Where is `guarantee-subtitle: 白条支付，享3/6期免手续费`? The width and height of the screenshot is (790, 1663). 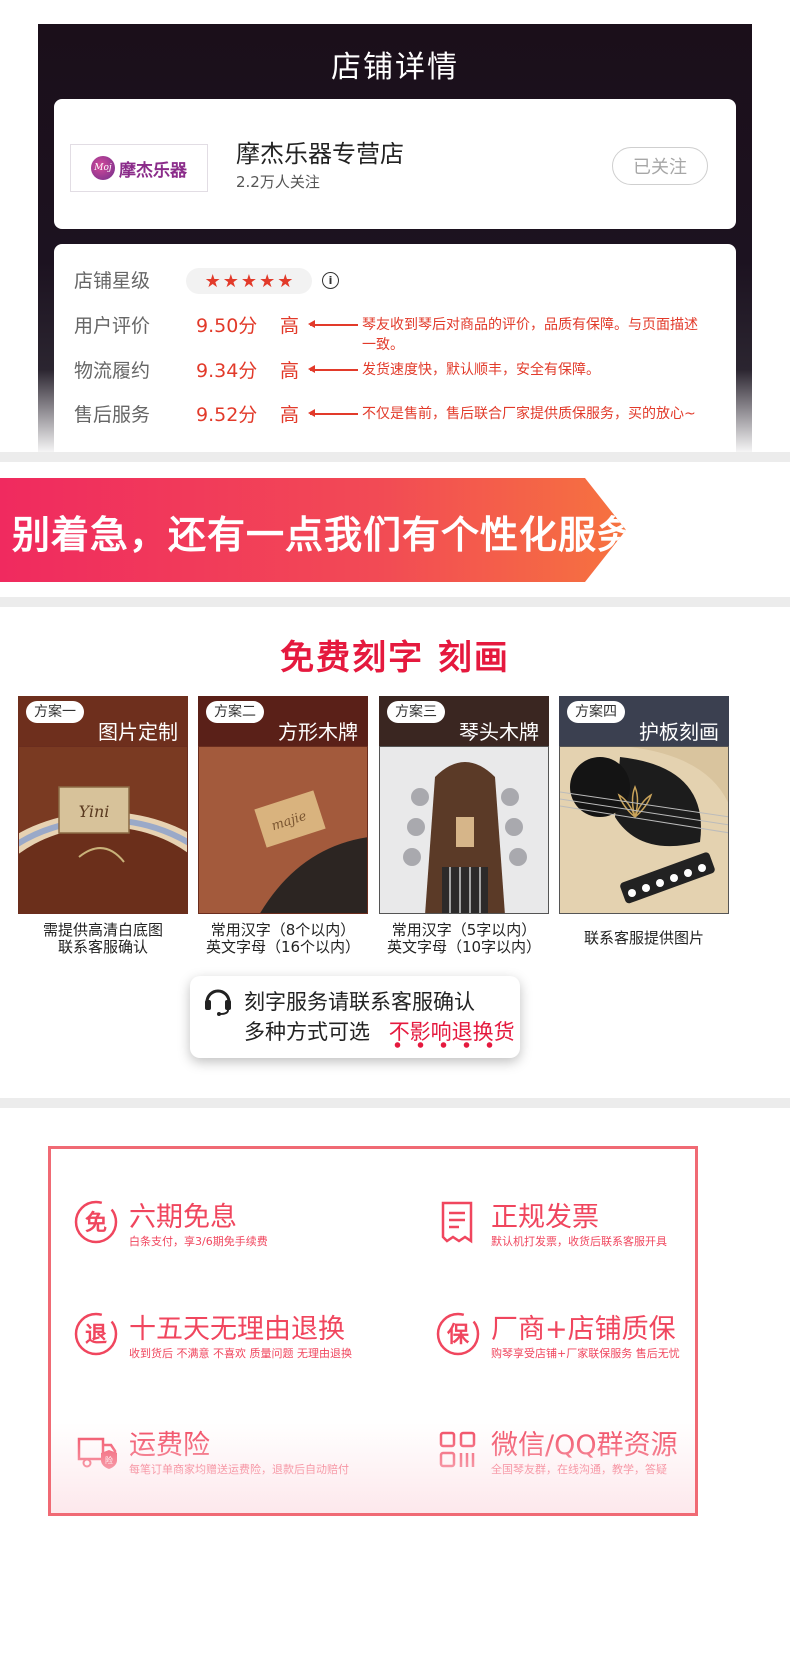 guarantee-subtitle: 白条支付，享3/6期免手续费 is located at coordinates (198, 1241).